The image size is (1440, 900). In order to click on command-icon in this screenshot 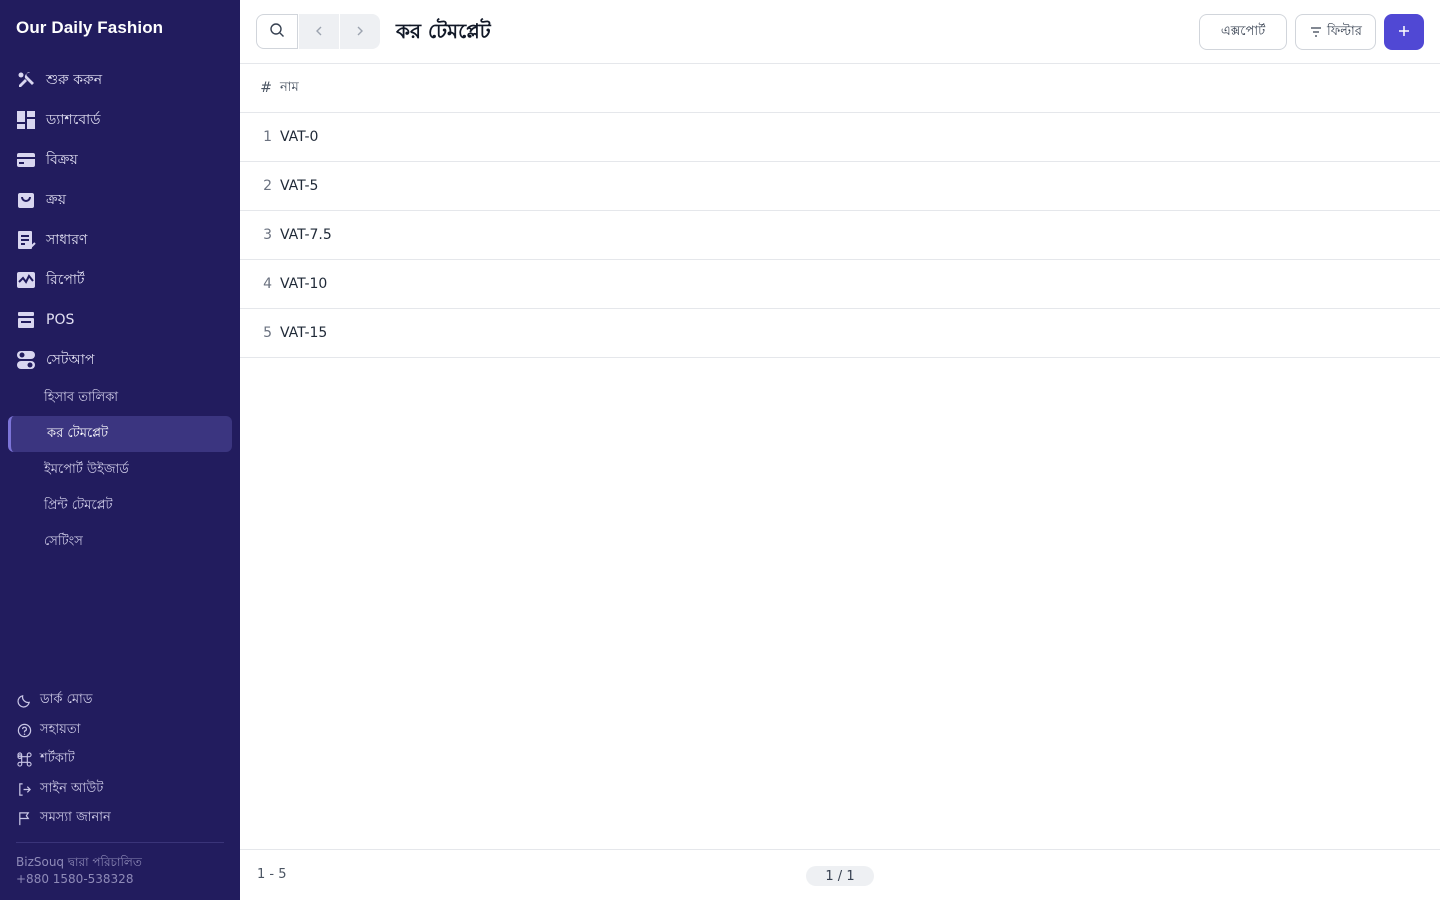, I will do `click(24, 760)`.